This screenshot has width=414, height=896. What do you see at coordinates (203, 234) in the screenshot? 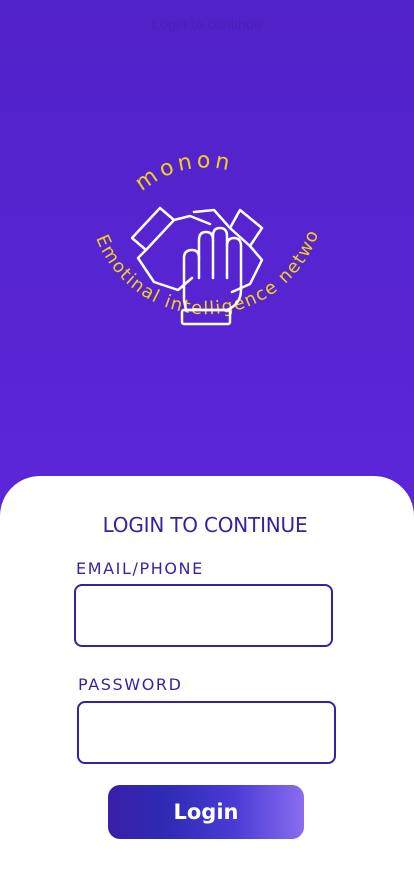
I see `logo-tagline-text: Emotinal intelligence network` at bounding box center [203, 234].